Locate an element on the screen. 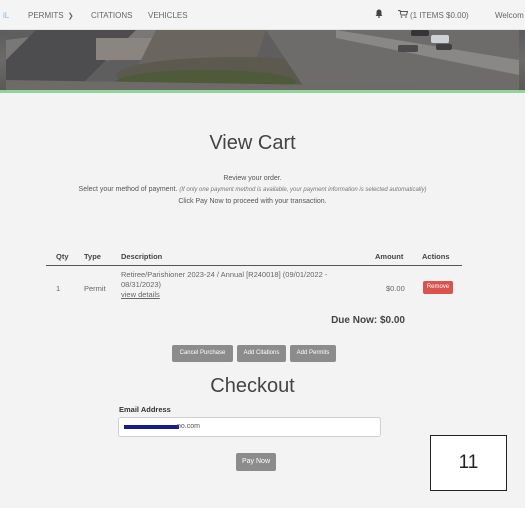 The width and height of the screenshot is (525, 508). page-title: View Cart is located at coordinates (252, 143).